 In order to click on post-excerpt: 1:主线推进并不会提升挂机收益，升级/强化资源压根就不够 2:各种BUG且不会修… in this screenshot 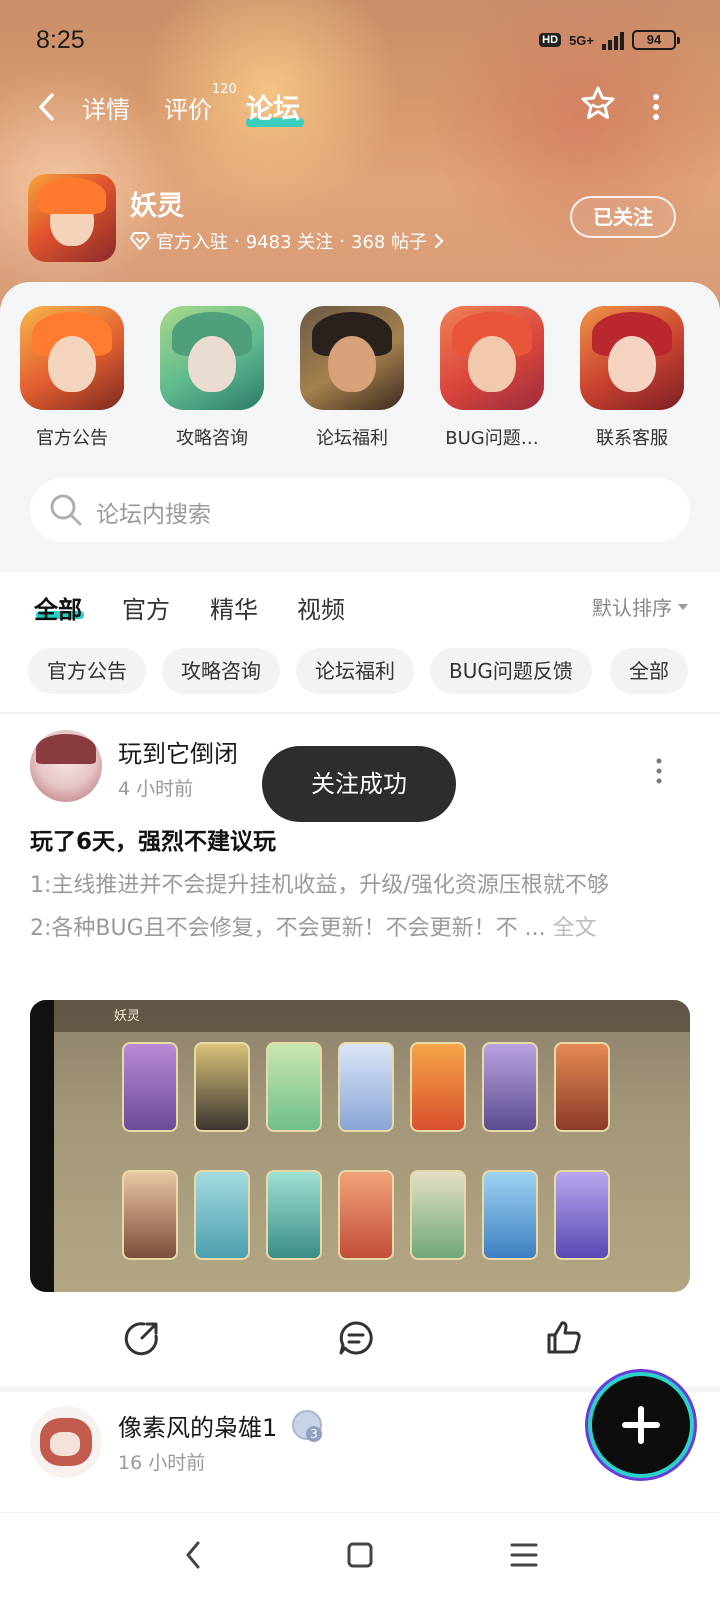, I will do `click(360, 907)`.